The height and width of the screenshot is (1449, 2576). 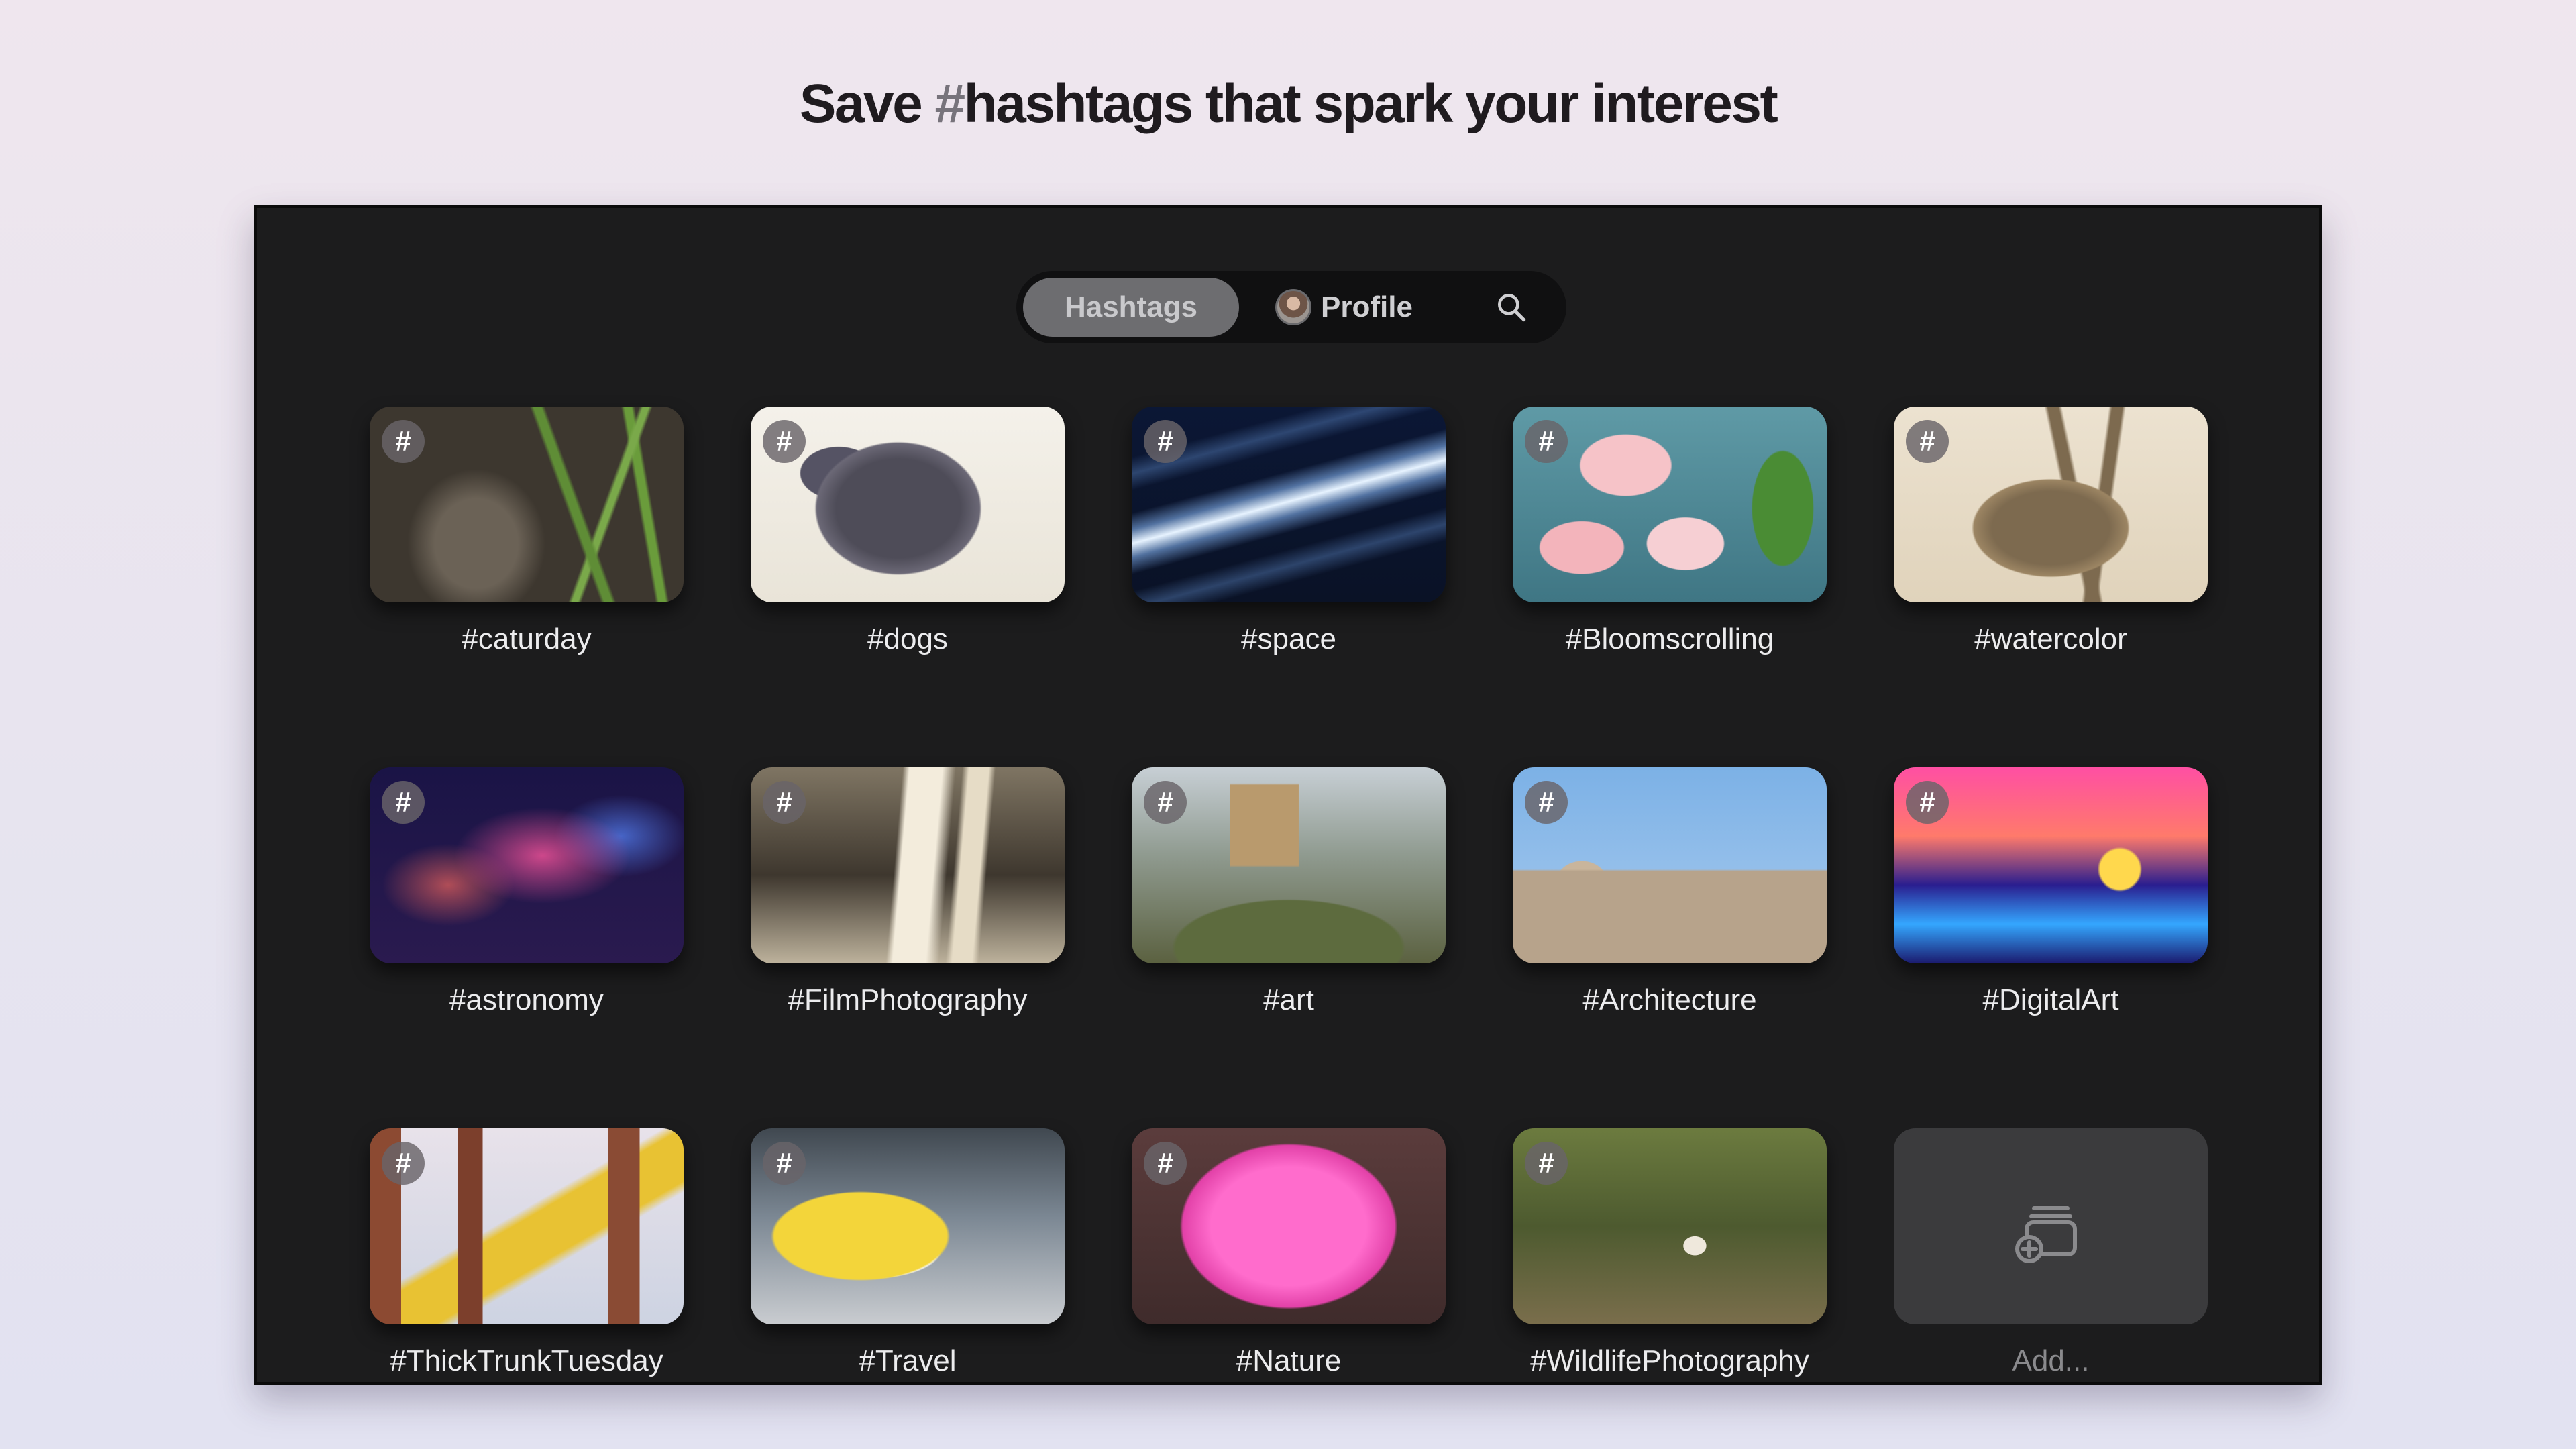 What do you see at coordinates (1669, 1360) in the screenshot?
I see `hashtag-label: #WildlifePhotography` at bounding box center [1669, 1360].